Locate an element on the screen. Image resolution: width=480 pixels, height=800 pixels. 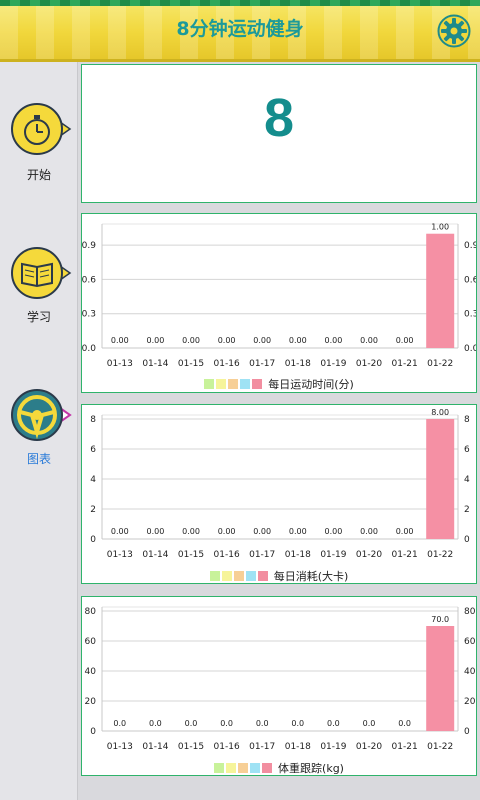
stopwatch-icon is located at coordinates (41, 129).